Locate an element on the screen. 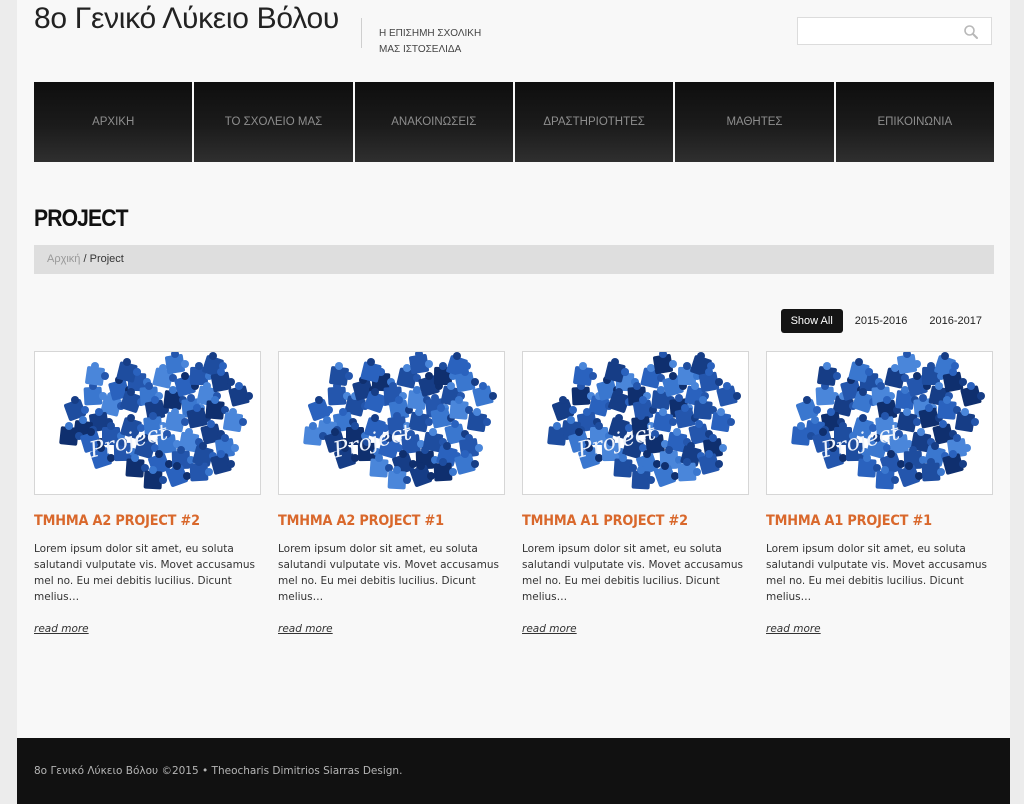 The height and width of the screenshot is (804, 1024). project-title: ΤΜΗΜΑ Α2 PROJECT #2 is located at coordinates (138, 521).